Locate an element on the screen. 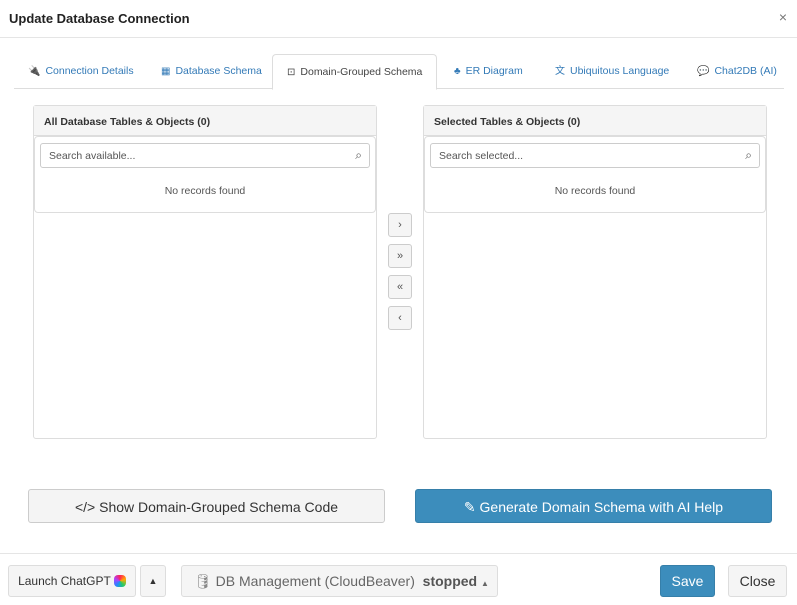 This screenshot has height=605, width=797. tab-connection-details: 🔌 Connection Details is located at coordinates (81, 71).